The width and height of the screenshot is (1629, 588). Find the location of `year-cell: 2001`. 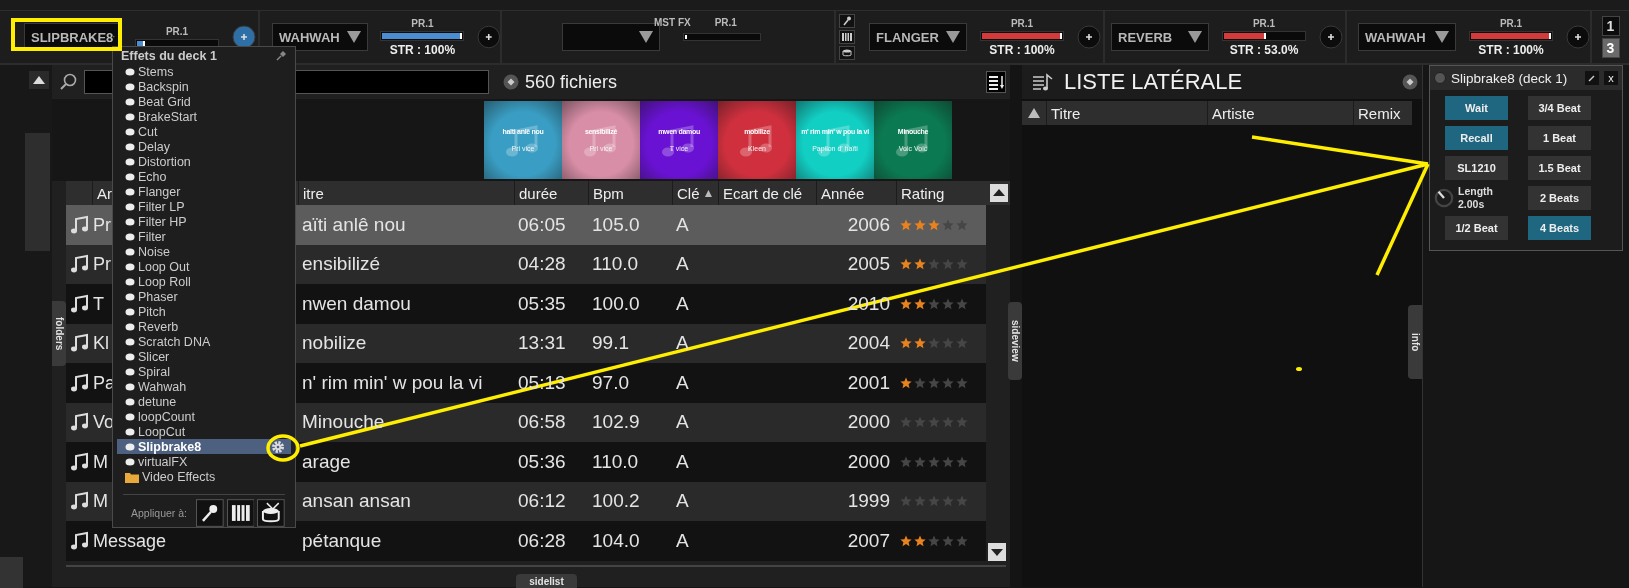

year-cell: 2001 is located at coordinates (868, 382).